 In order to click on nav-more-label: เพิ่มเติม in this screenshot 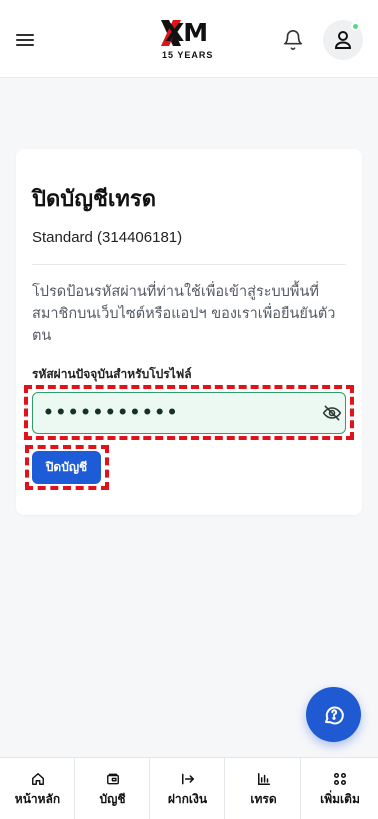, I will do `click(340, 799)`.